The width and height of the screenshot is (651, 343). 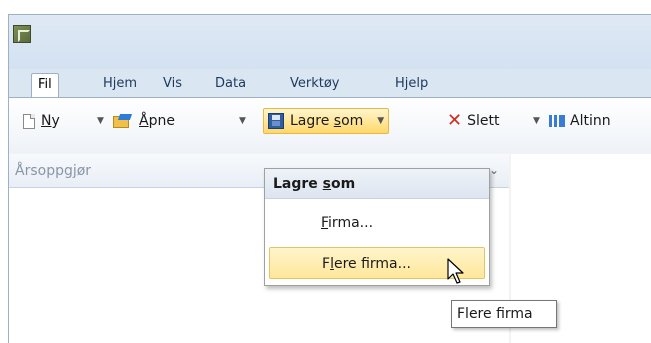 What do you see at coordinates (458, 272) in the screenshot?
I see `mouse-pointer-icon` at bounding box center [458, 272].